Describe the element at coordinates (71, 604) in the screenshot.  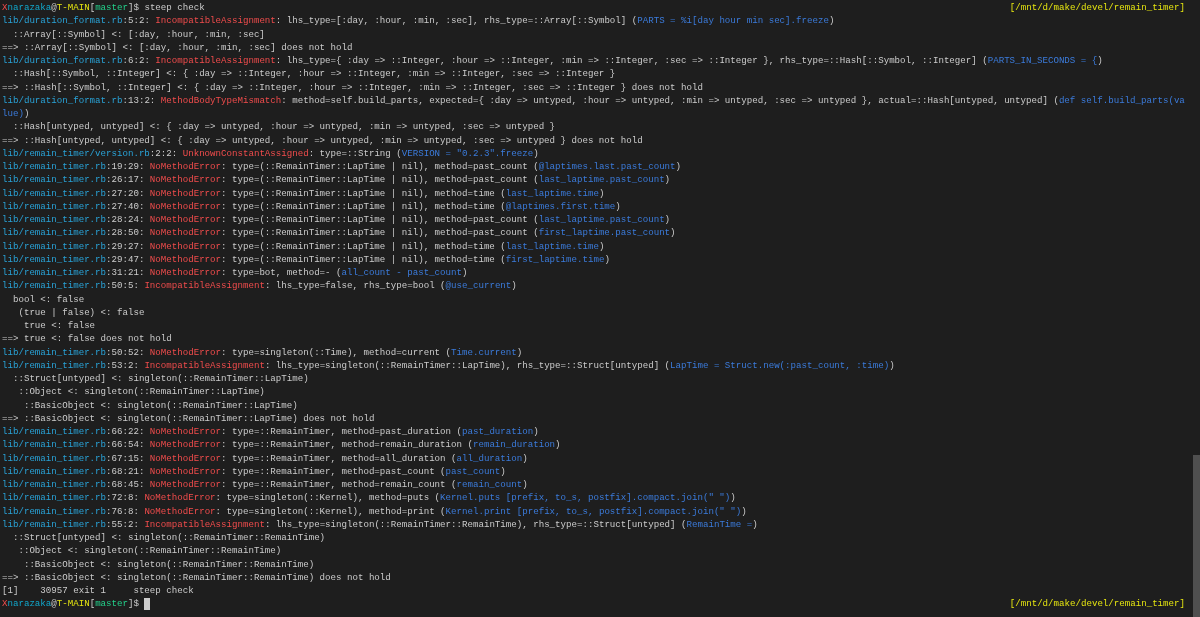
I see `prompt-line: Xnarazaka@T-MAIN[master]$` at that location.